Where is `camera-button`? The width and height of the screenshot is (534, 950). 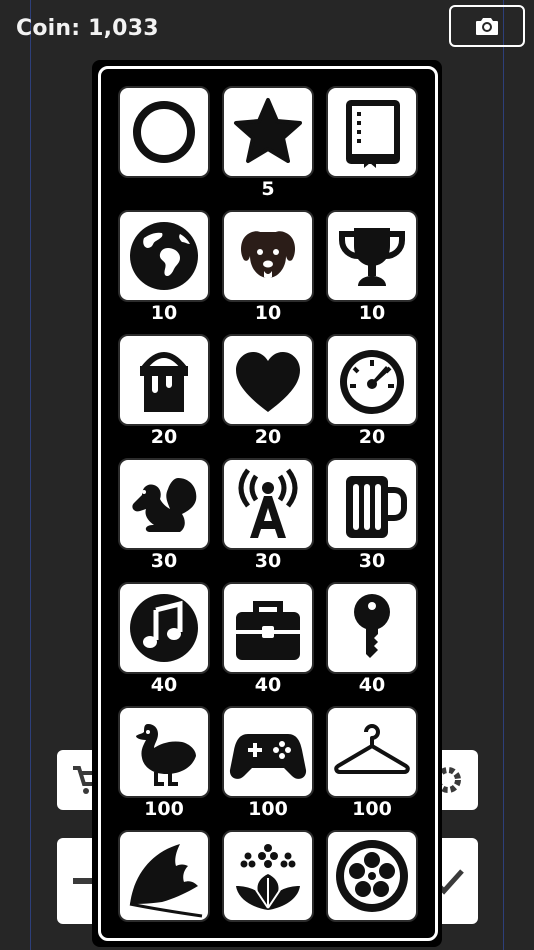 camera-button is located at coordinates (487, 26).